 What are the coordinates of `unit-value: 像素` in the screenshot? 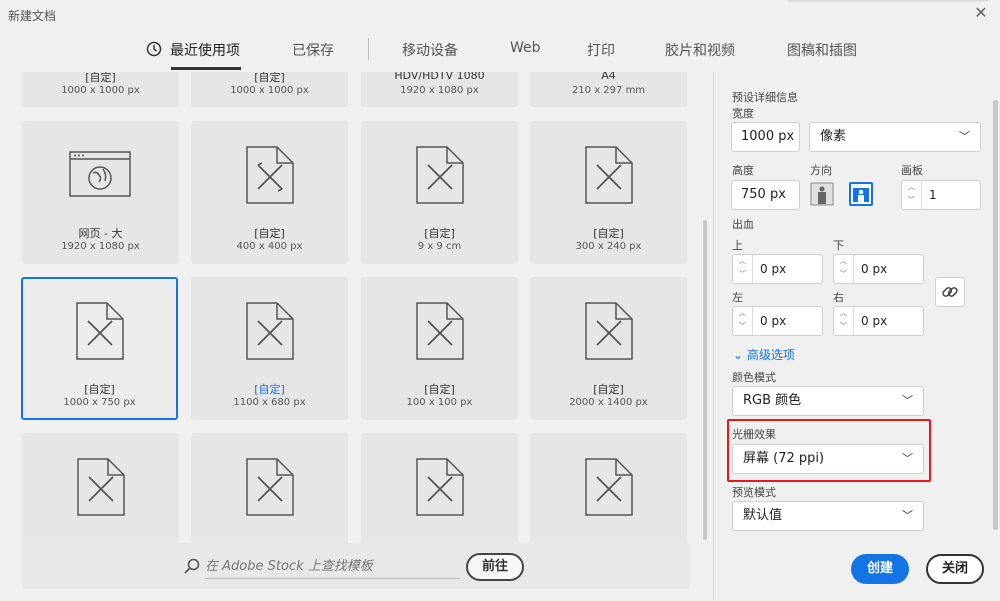 It's located at (833, 136).